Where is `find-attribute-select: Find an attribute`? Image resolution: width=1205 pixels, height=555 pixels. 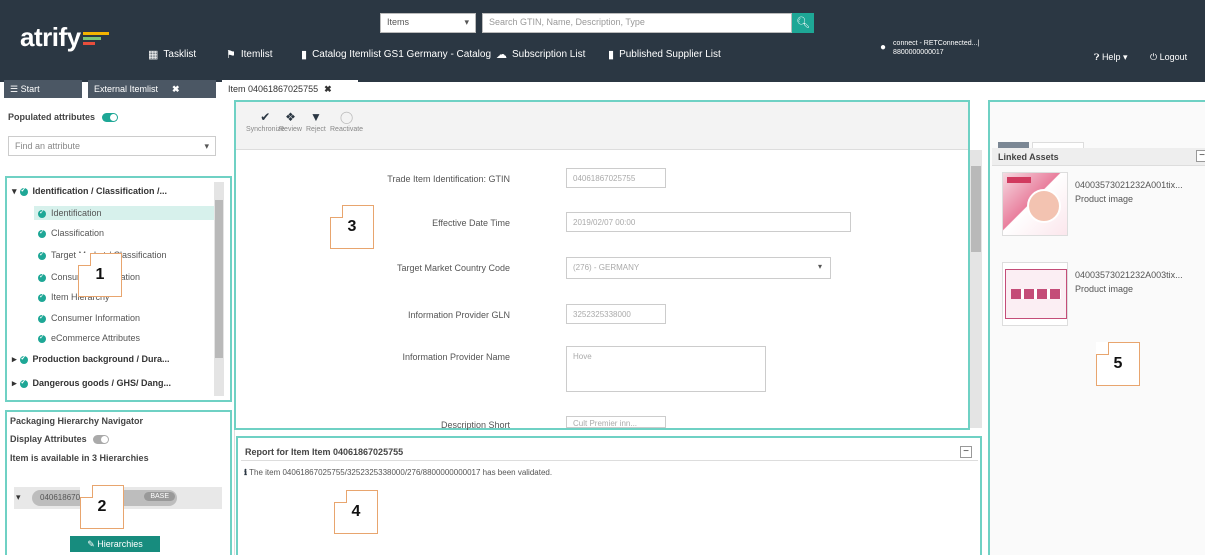
find-attribute-select: Find an attribute is located at coordinates (112, 146).